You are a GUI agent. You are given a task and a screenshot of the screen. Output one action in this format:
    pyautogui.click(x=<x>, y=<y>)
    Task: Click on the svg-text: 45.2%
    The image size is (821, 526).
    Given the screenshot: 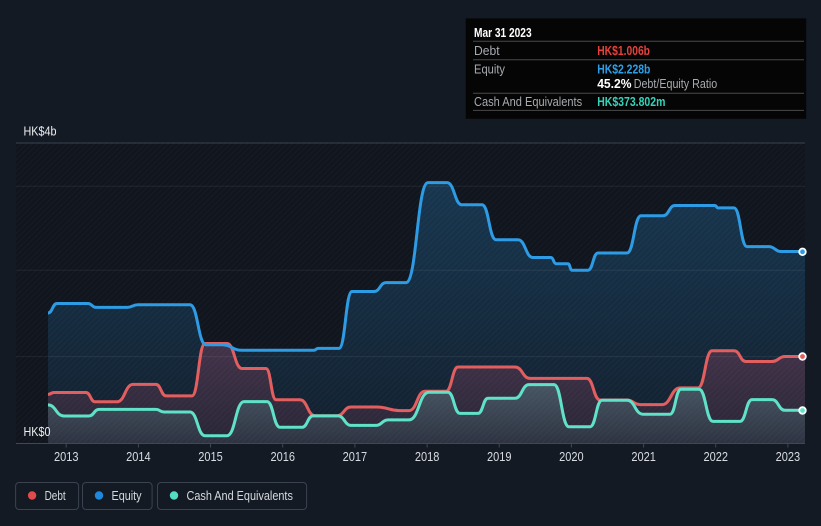 What is the action you would take?
    pyautogui.click(x=614, y=83)
    